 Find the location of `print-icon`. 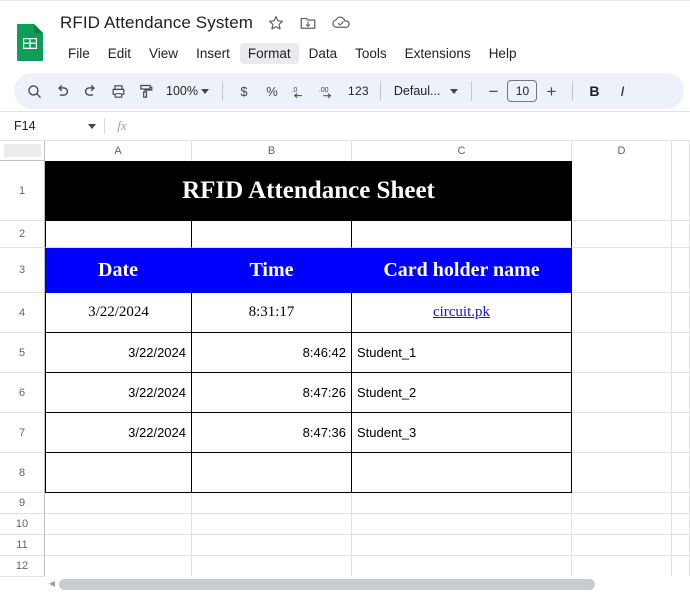

print-icon is located at coordinates (118, 91).